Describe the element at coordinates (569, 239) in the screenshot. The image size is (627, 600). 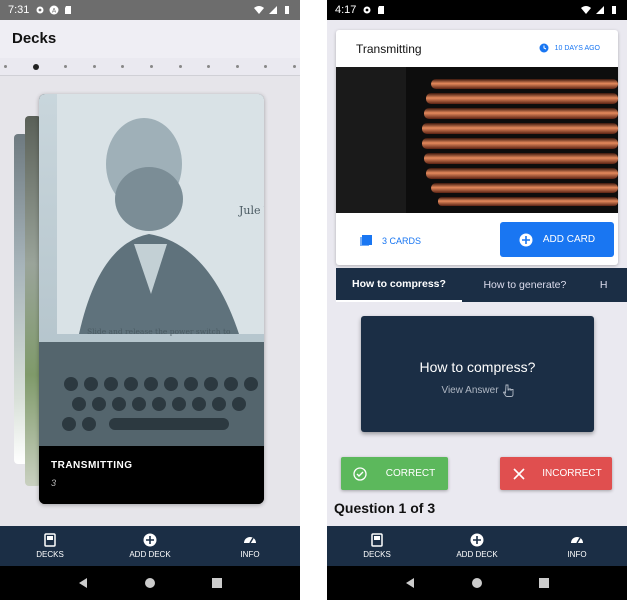
I see `add-card-label: ADD CARD` at that location.